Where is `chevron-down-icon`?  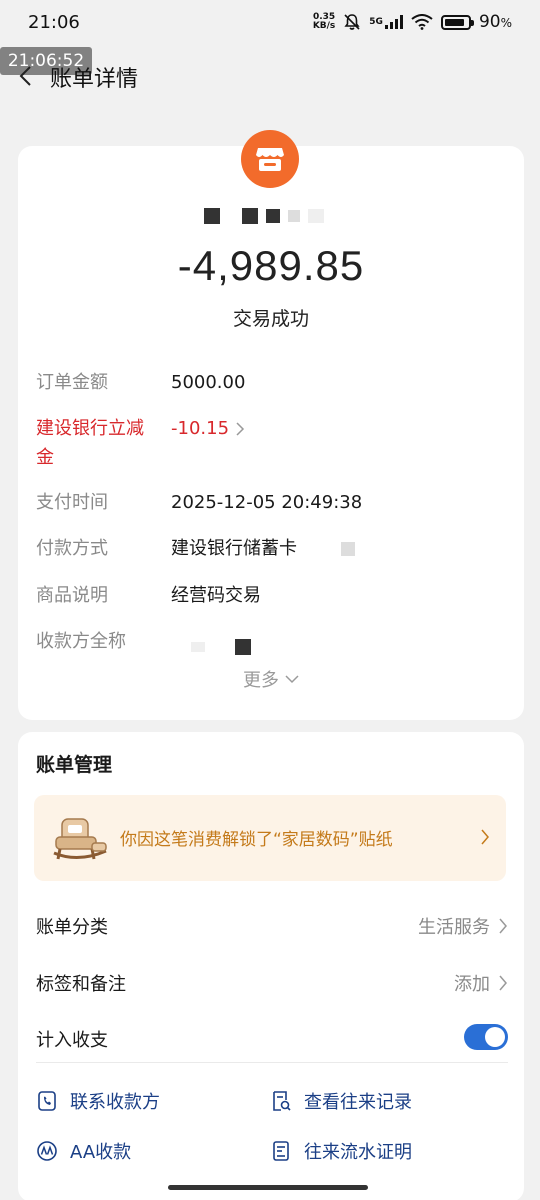 chevron-down-icon is located at coordinates (292, 679).